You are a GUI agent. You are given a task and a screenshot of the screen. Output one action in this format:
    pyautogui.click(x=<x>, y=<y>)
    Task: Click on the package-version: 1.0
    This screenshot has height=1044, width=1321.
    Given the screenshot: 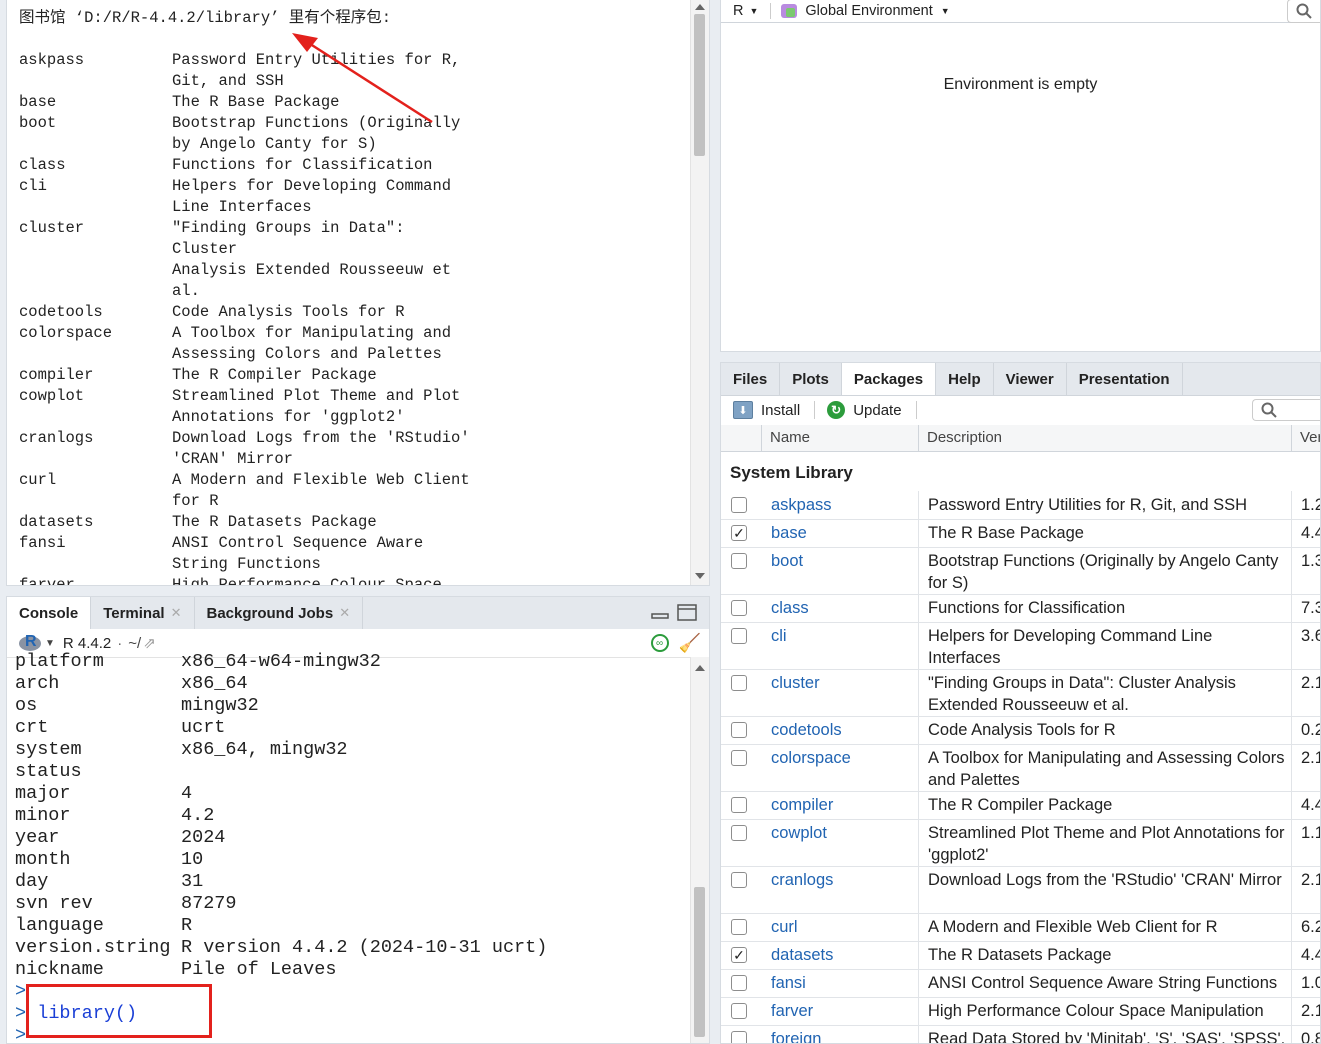 What is the action you would take?
    pyautogui.click(x=1310, y=983)
    